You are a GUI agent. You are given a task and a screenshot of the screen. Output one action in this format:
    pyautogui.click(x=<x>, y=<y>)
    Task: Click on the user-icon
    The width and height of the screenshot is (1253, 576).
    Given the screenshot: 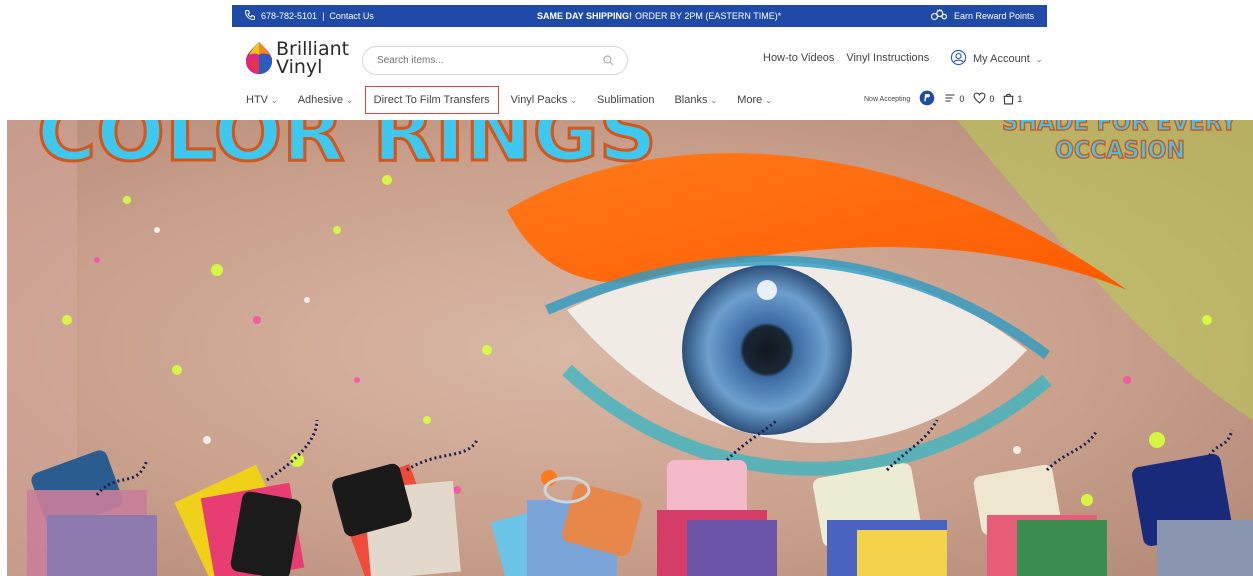 What is the action you would take?
    pyautogui.click(x=958, y=59)
    